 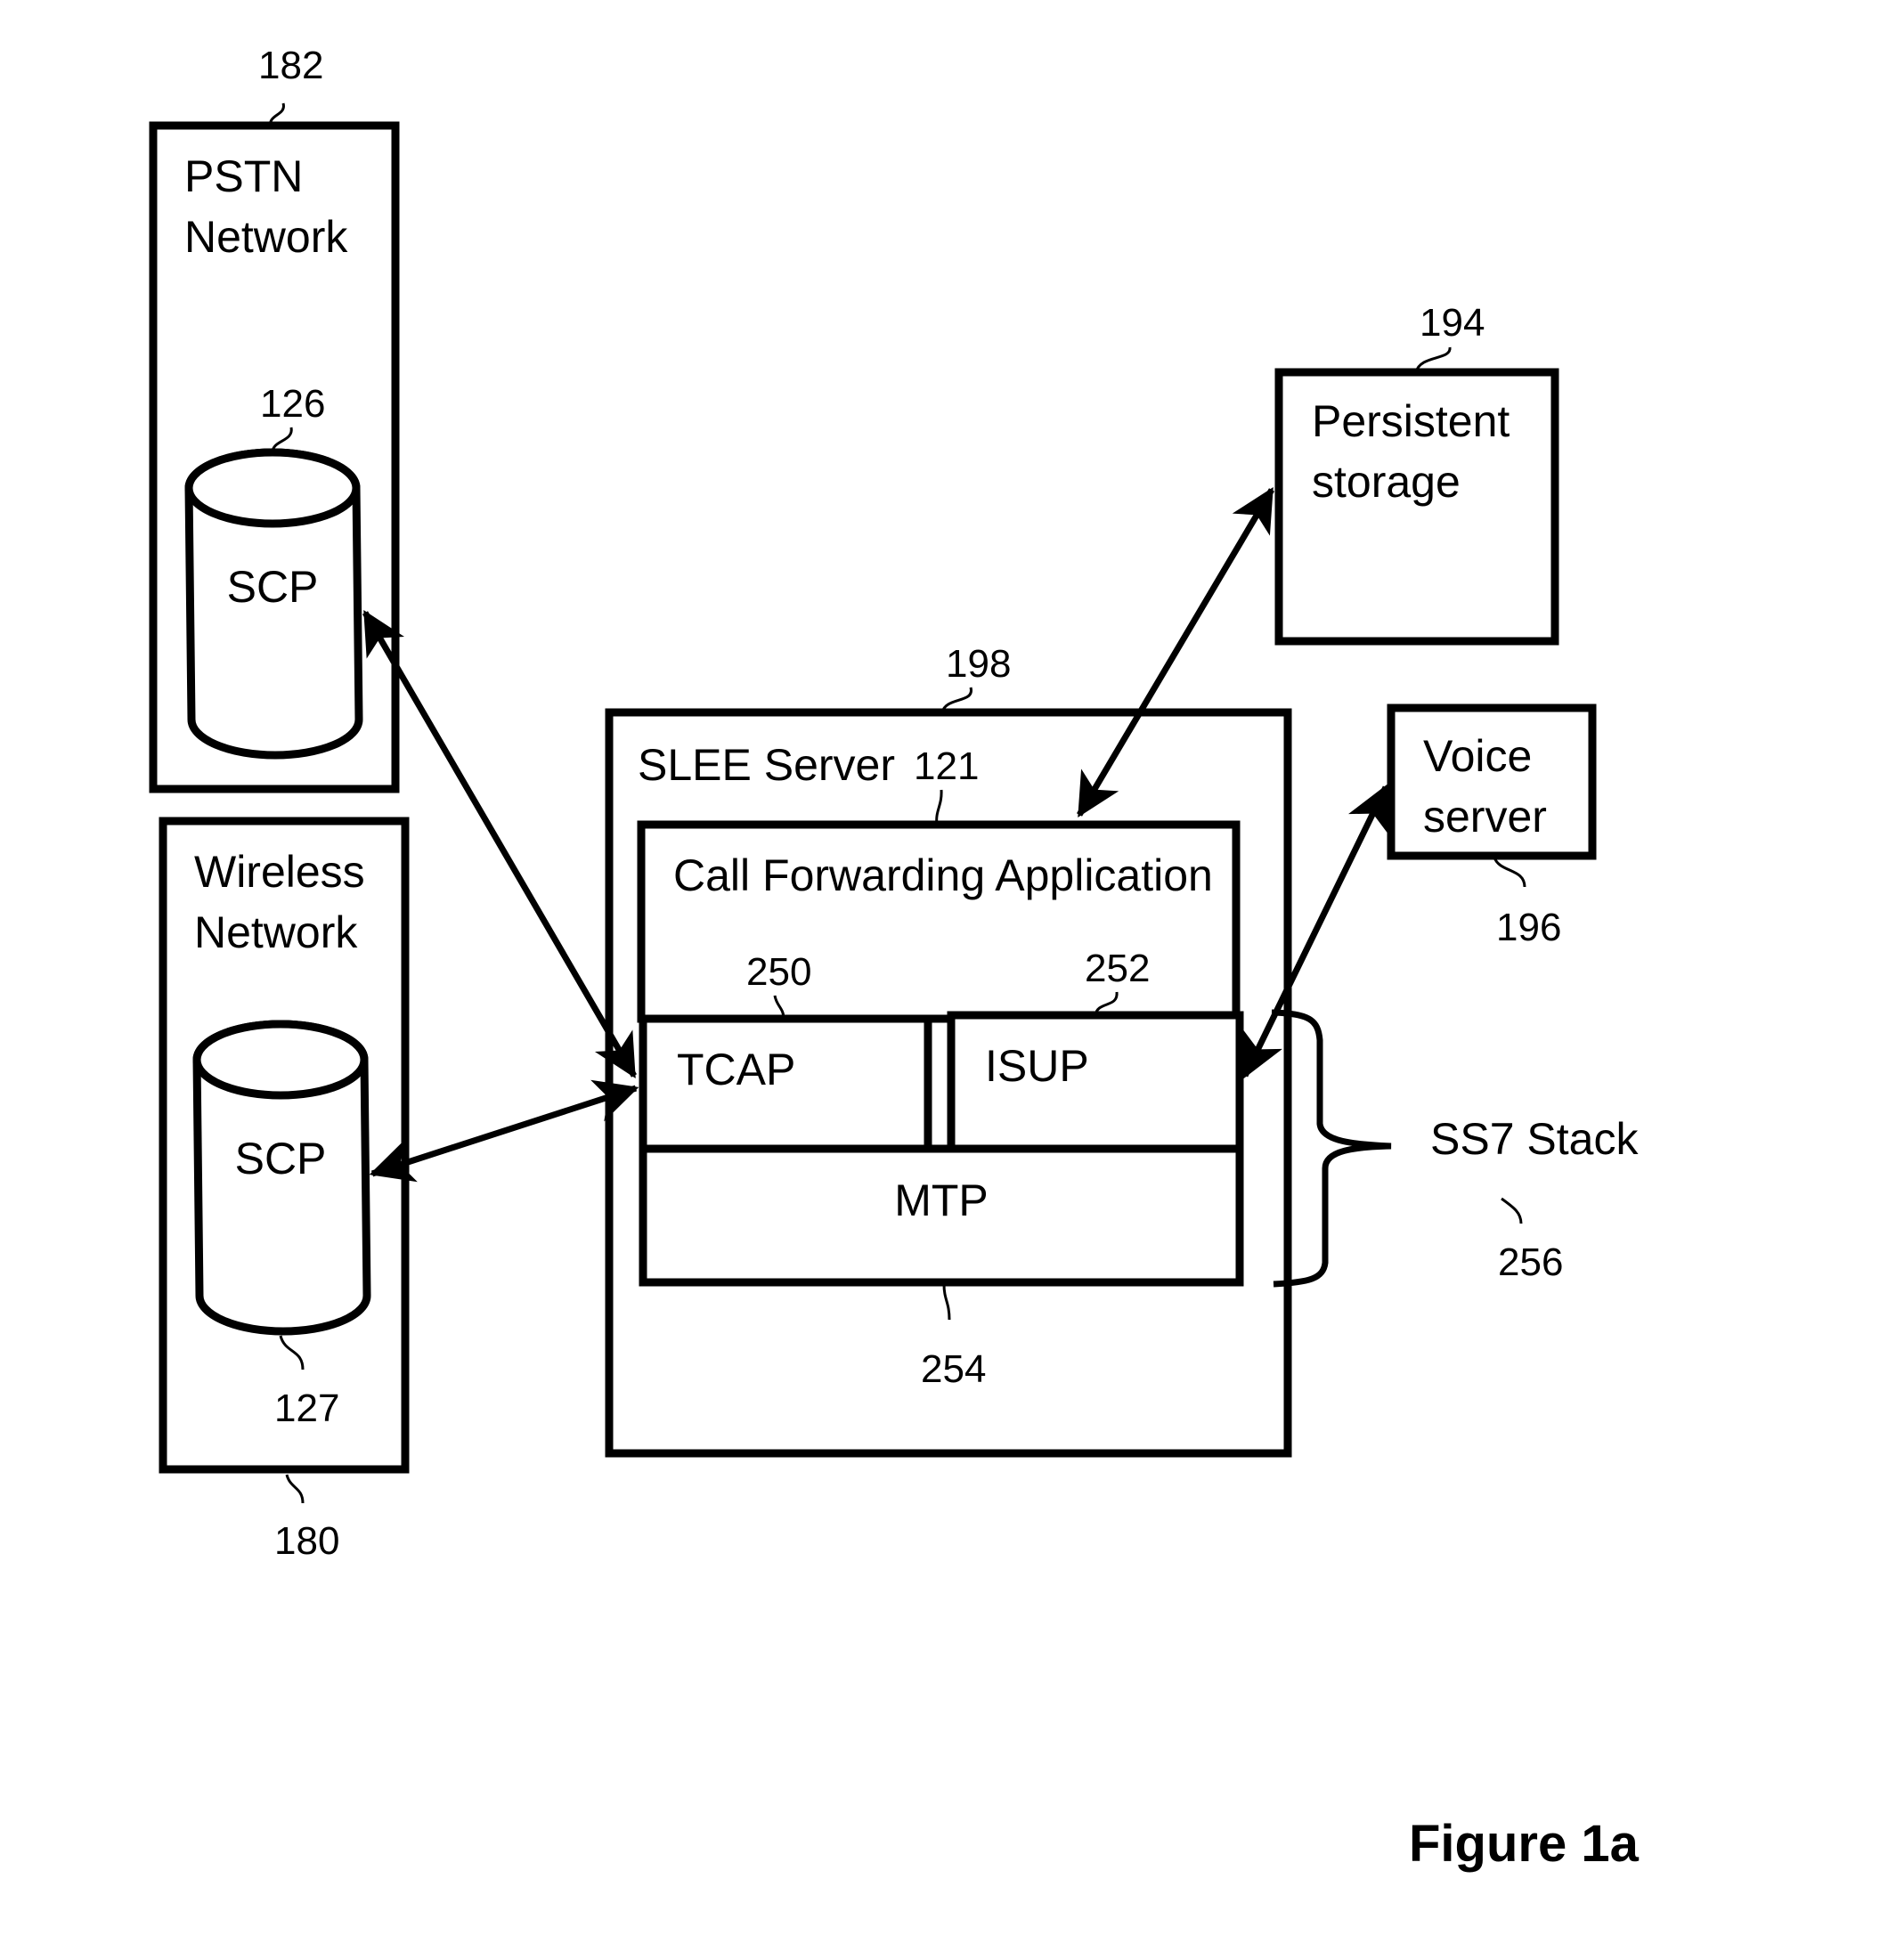 I want to click on wireless-network-ref: 180, so click(x=306, y=1541).